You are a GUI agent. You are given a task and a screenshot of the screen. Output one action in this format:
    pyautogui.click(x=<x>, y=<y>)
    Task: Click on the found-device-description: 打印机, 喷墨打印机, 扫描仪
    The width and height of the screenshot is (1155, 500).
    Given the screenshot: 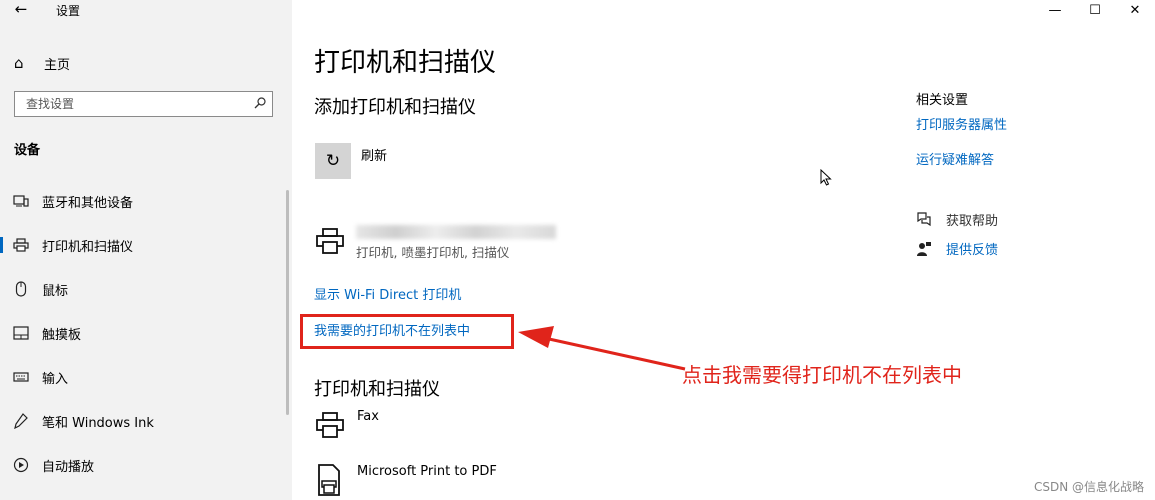 What is the action you would take?
    pyautogui.click(x=433, y=252)
    